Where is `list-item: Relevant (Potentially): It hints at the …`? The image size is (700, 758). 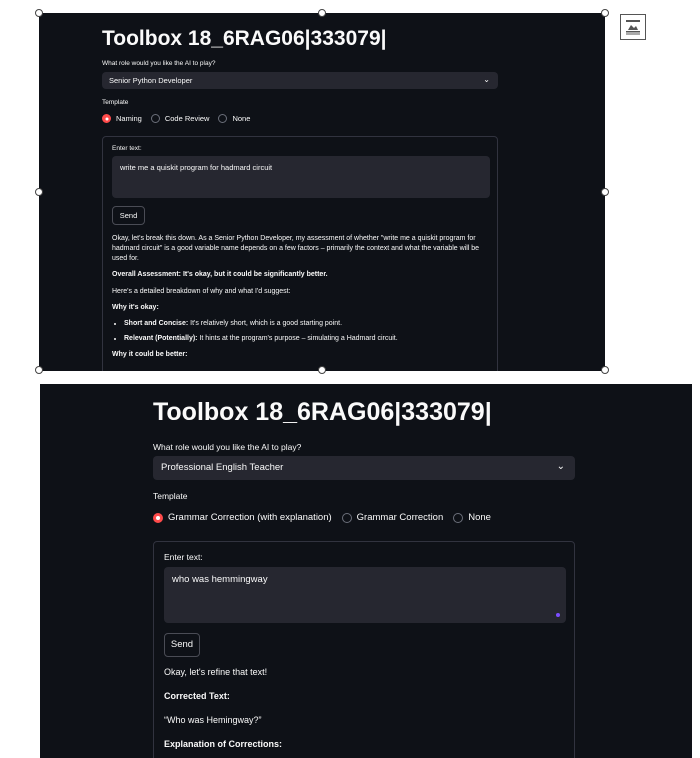 list-item: Relevant (Potentially): It hints at the … is located at coordinates (304, 339).